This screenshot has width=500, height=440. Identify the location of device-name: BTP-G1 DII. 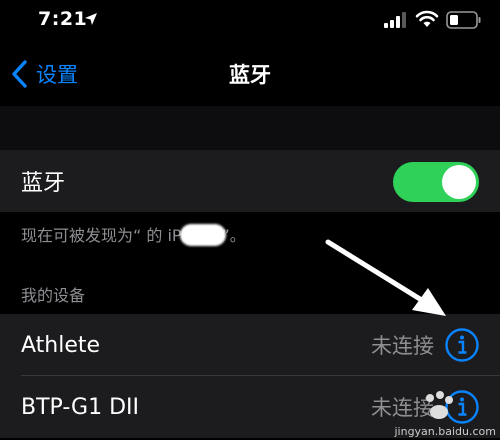
(80, 407).